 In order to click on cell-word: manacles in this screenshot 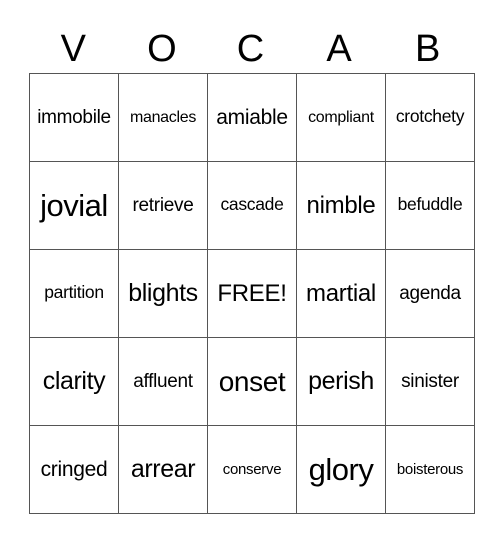, I will do `click(163, 117)`.